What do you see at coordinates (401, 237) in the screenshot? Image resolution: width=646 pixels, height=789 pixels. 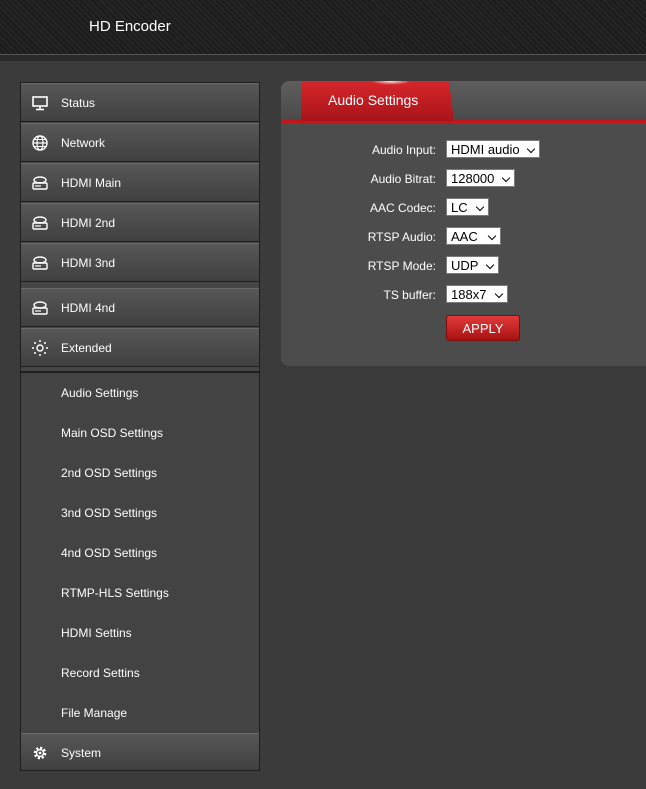 I see `rtsp-audio-label: RTSP Audio:` at bounding box center [401, 237].